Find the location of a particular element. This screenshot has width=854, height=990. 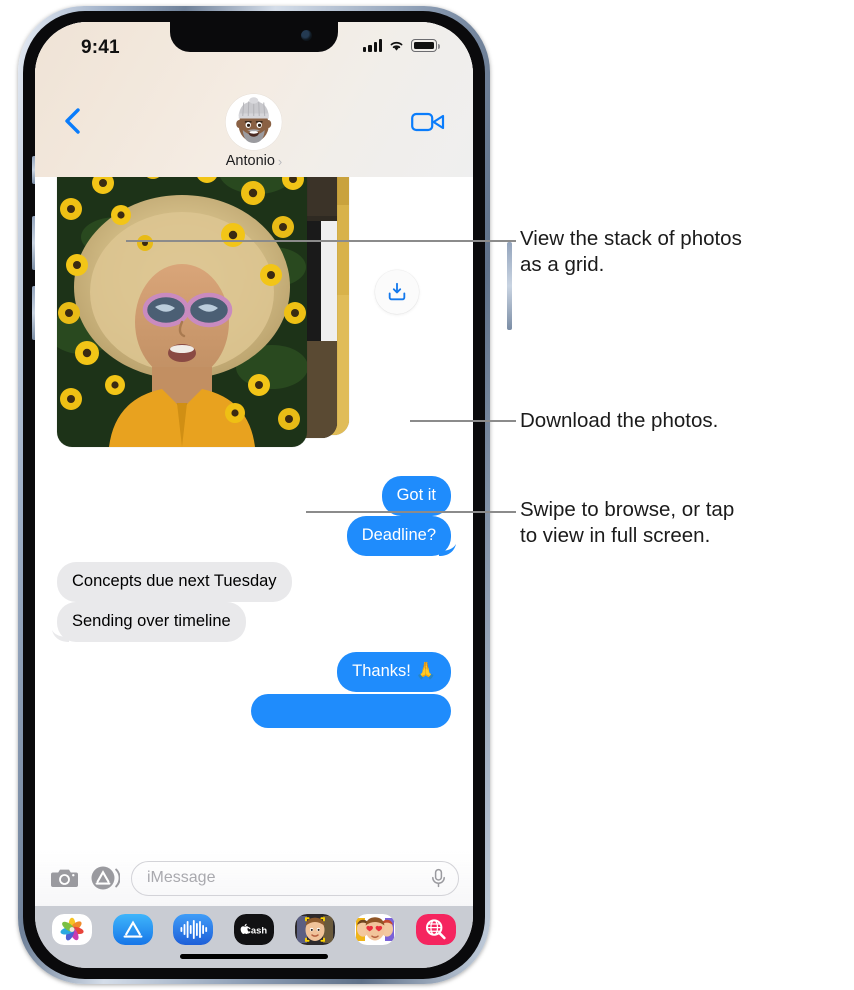

back-button is located at coordinates (73, 121).